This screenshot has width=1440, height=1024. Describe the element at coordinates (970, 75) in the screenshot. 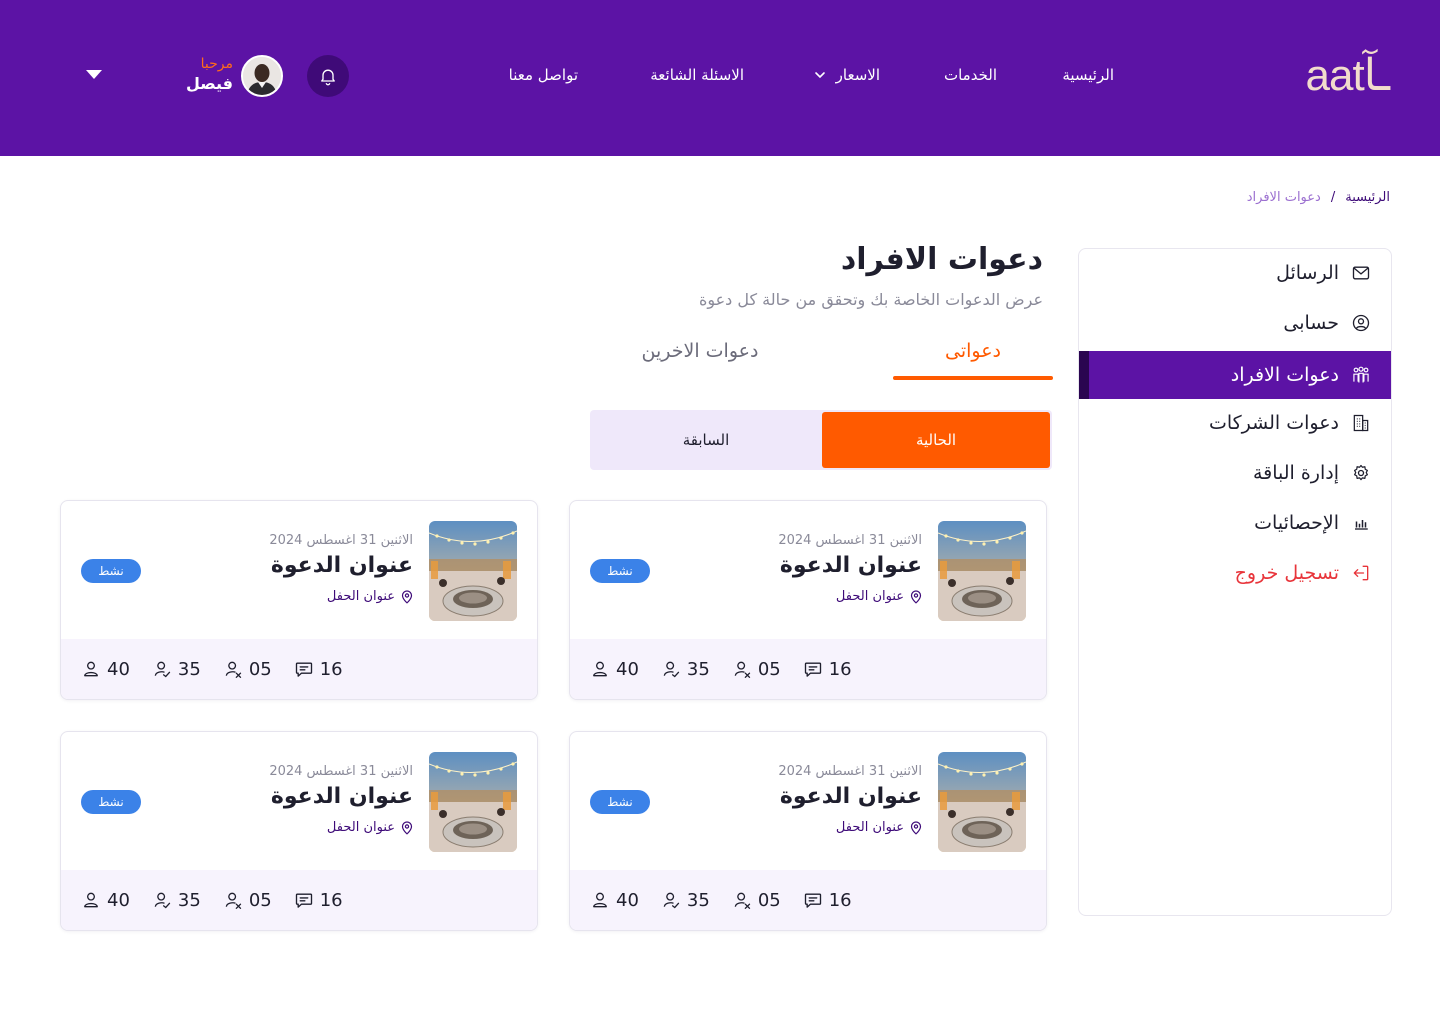

I see `nav-link-services: الخدمات` at that location.